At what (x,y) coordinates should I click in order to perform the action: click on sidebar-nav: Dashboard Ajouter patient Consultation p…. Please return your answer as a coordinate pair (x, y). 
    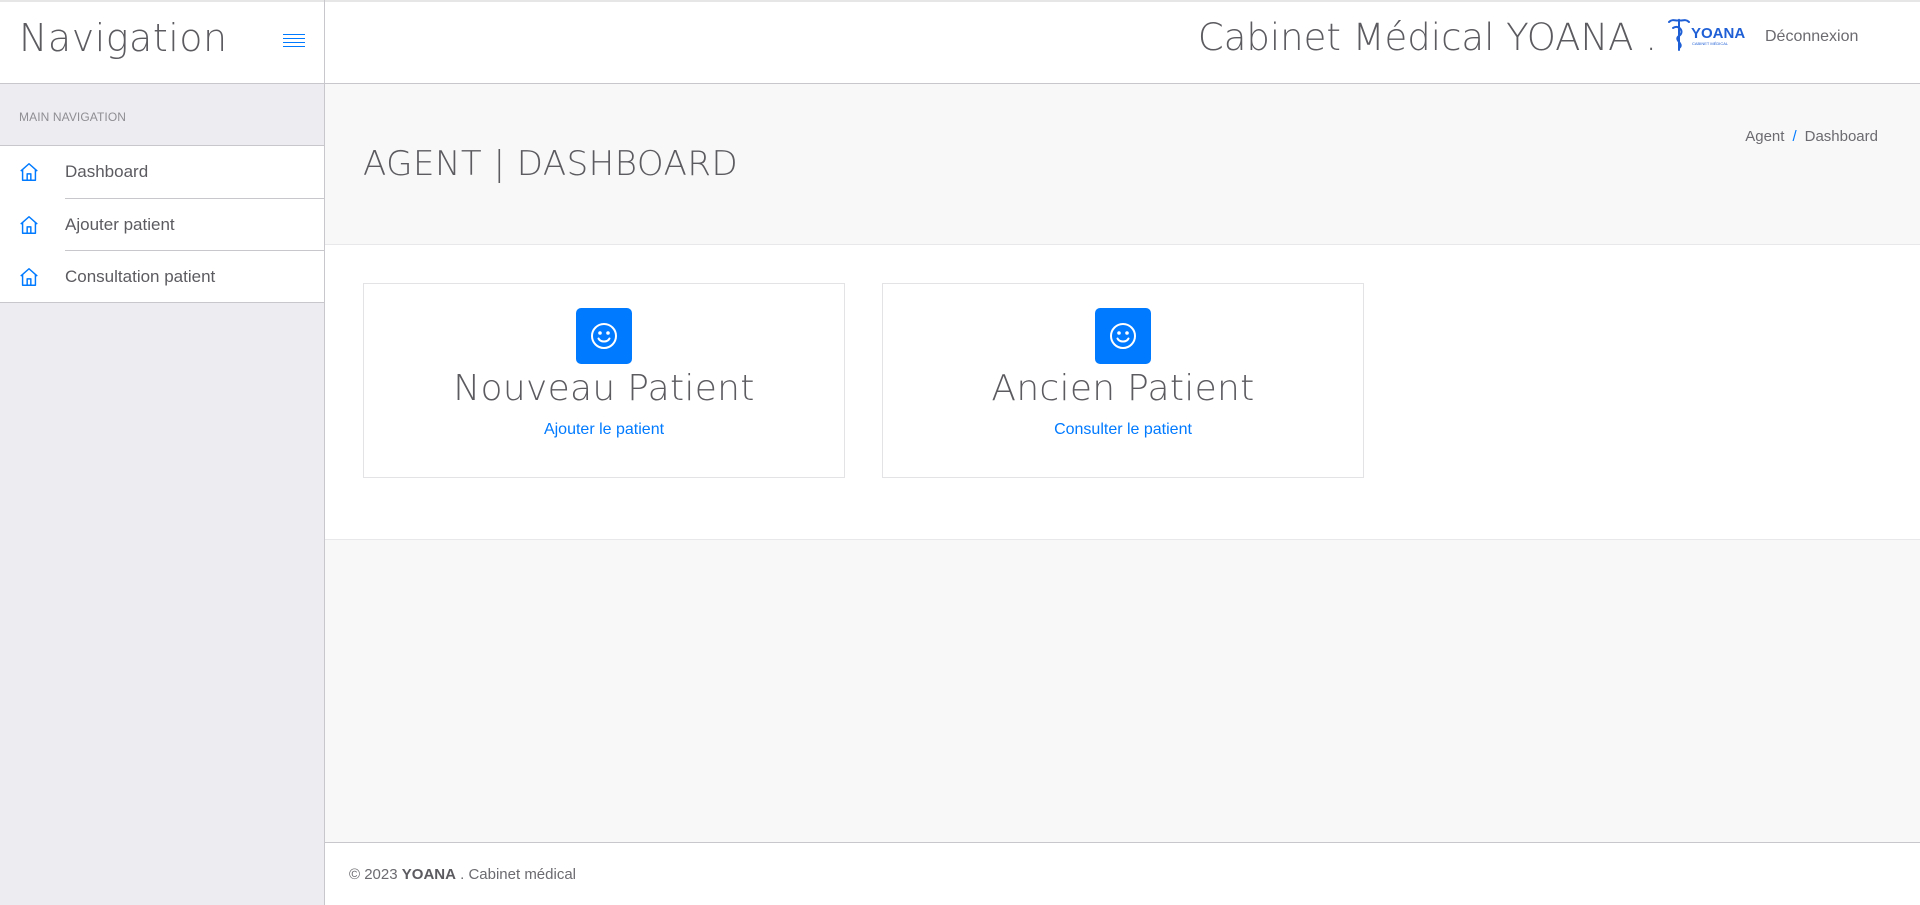
    Looking at the image, I should click on (162, 224).